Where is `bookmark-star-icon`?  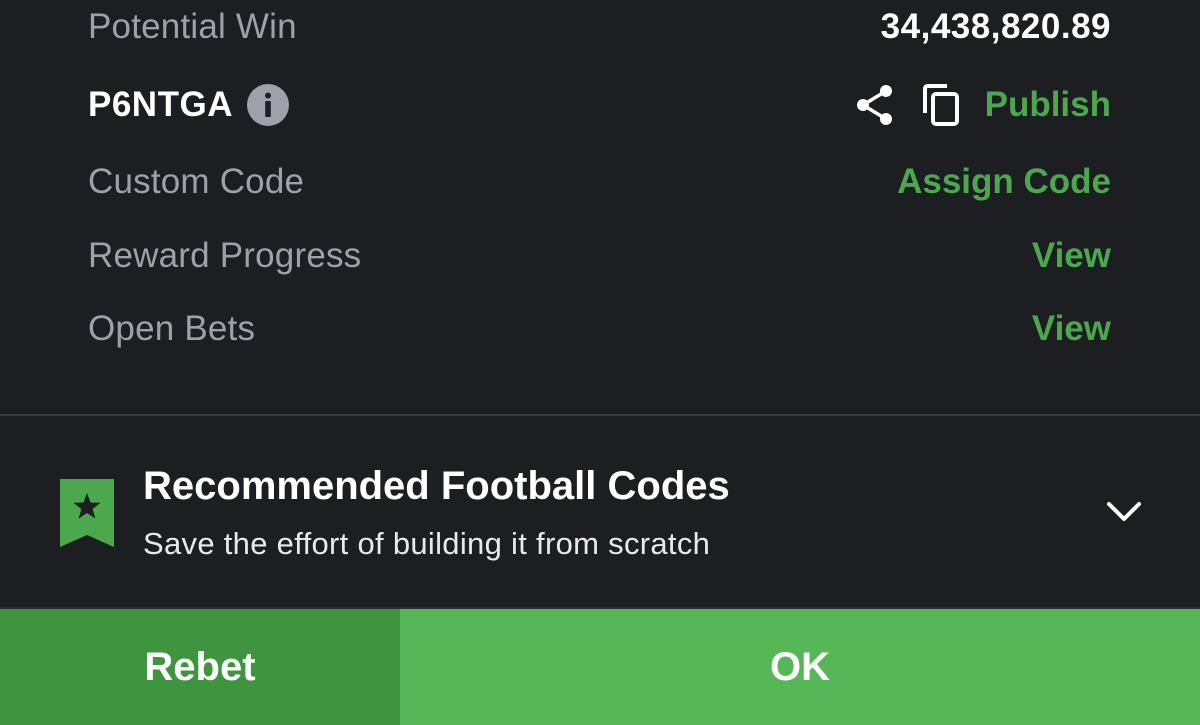
bookmark-star-icon is located at coordinates (87, 513).